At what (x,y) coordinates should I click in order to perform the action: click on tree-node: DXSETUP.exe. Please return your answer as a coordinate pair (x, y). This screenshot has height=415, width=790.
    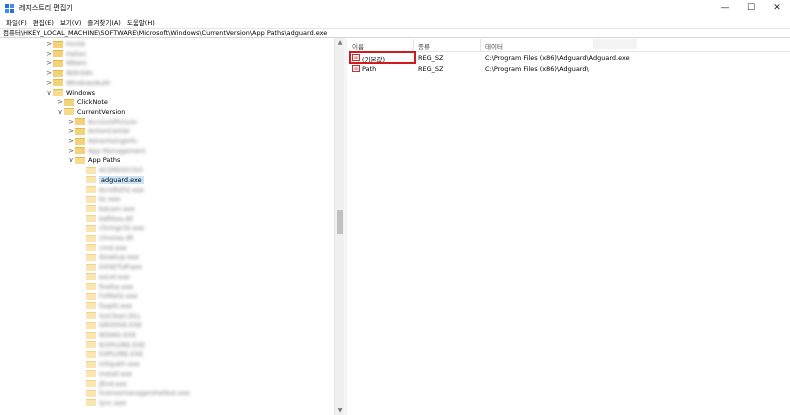
    Looking at the image, I should click on (110, 267).